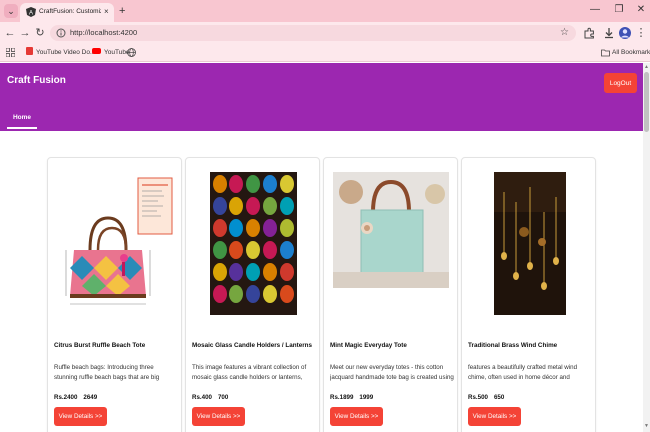 Image resolution: width=650 pixels, height=432 pixels. Describe the element at coordinates (620, 83) in the screenshot. I see `logout-button: LogOut` at that location.